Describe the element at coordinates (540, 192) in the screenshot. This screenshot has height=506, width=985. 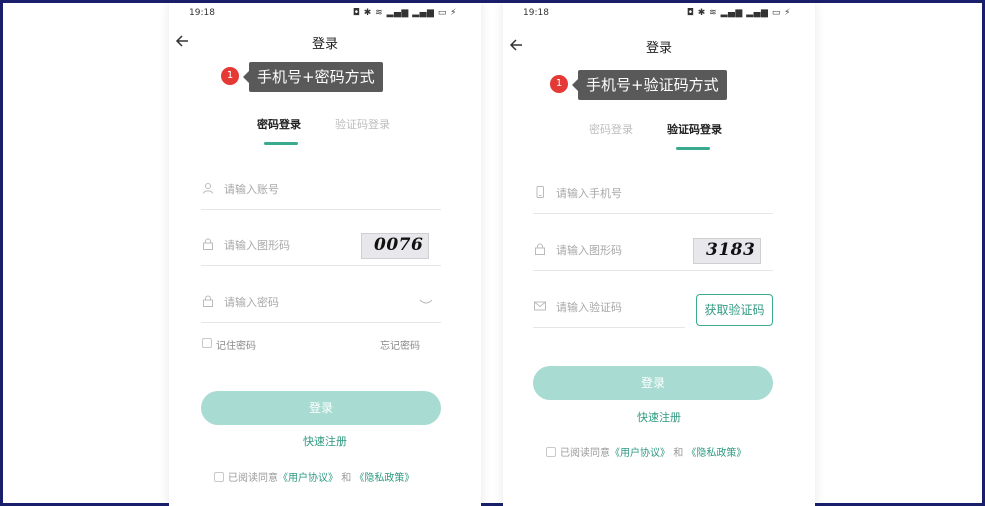
I see `phone-icon` at that location.